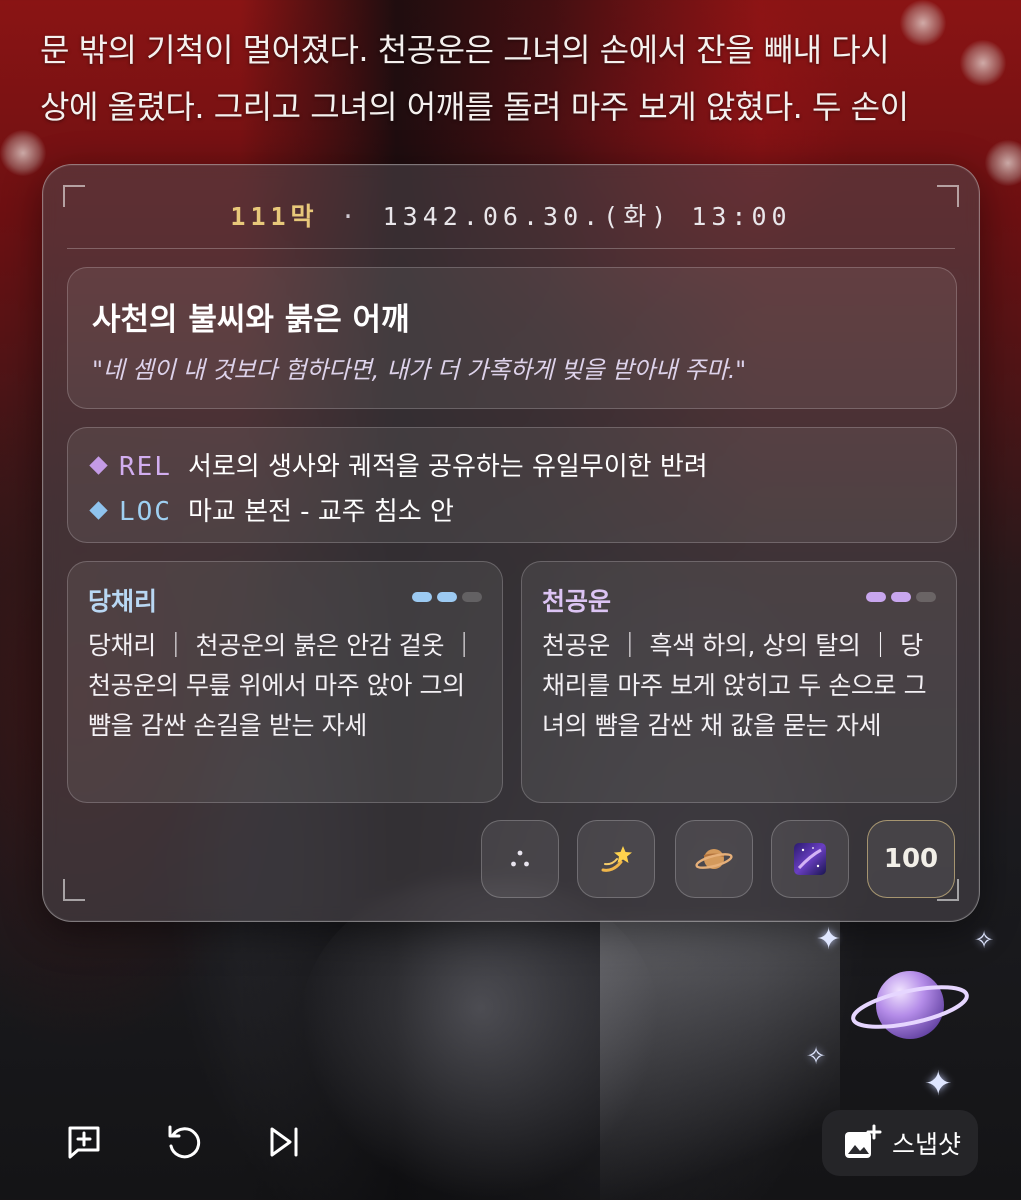  I want to click on galaxy-icon, so click(810, 859).